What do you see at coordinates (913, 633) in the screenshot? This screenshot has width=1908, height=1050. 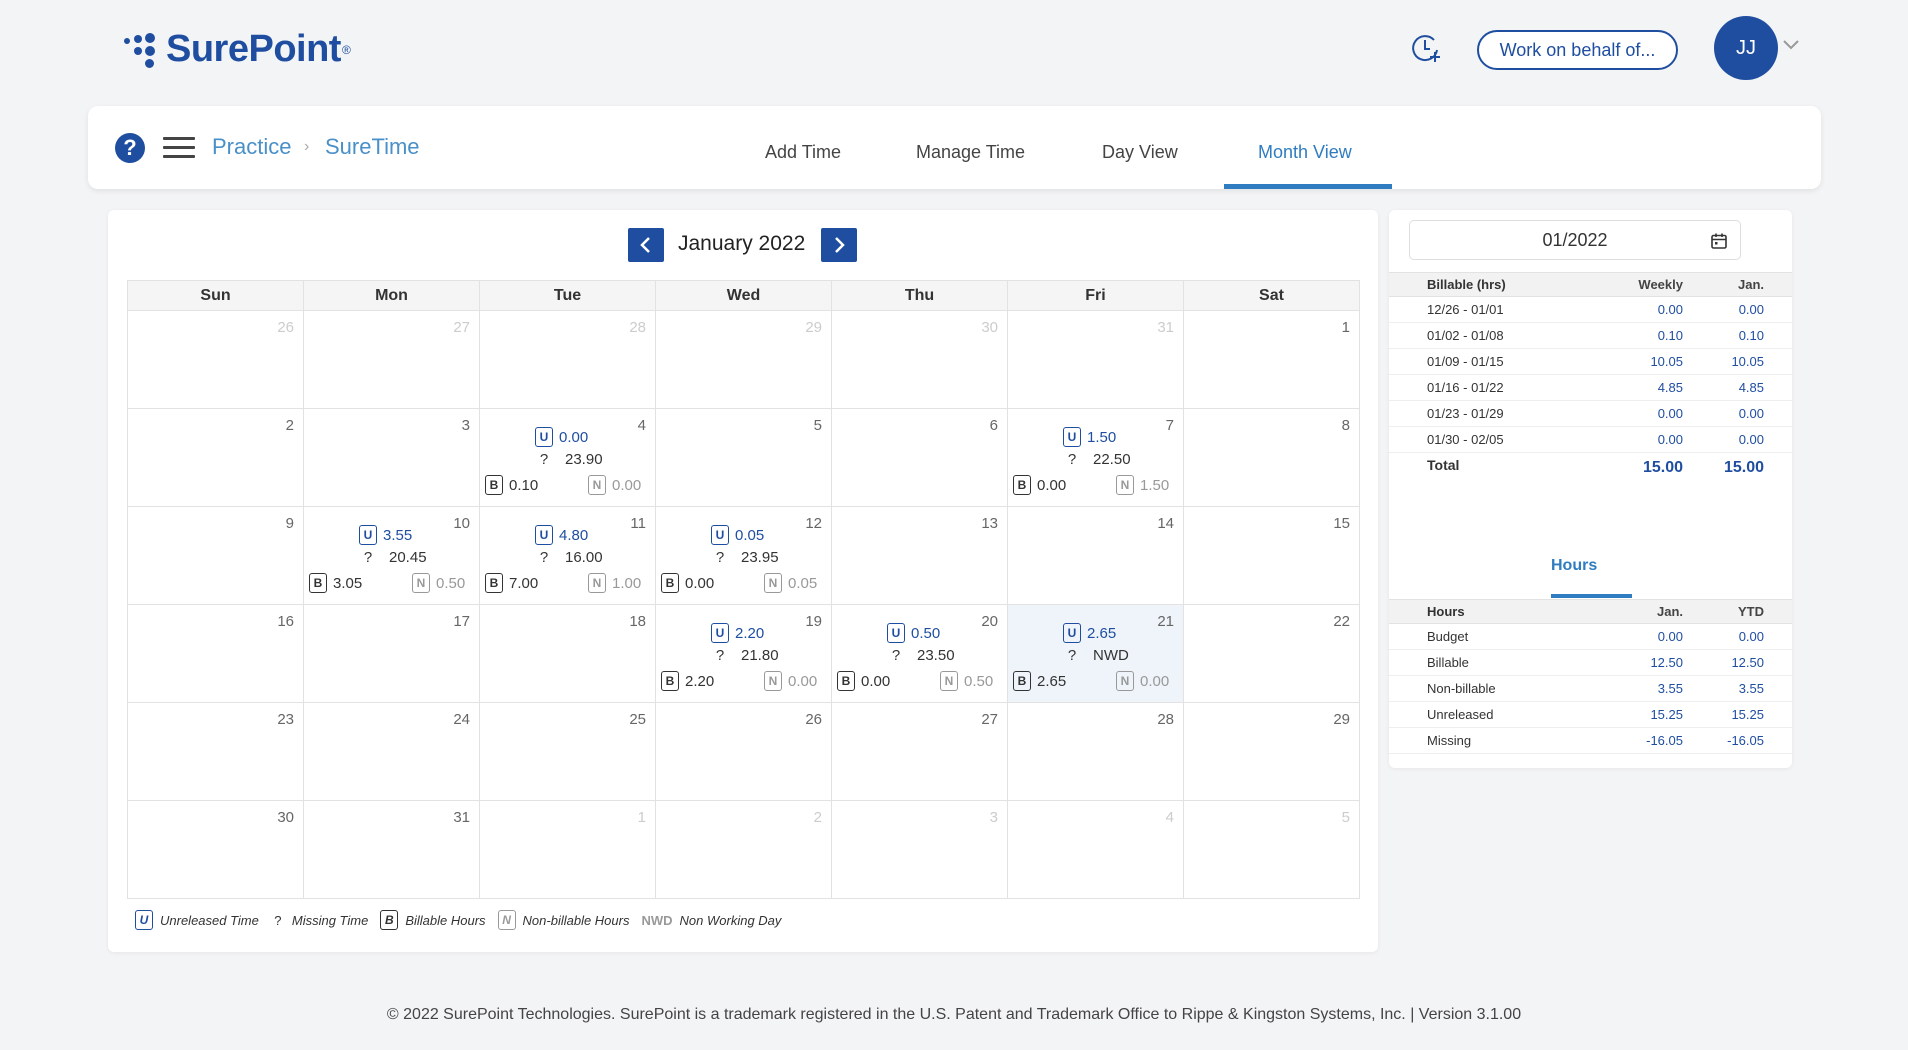 I see `unreleased-time-entry: U 0.50` at bounding box center [913, 633].